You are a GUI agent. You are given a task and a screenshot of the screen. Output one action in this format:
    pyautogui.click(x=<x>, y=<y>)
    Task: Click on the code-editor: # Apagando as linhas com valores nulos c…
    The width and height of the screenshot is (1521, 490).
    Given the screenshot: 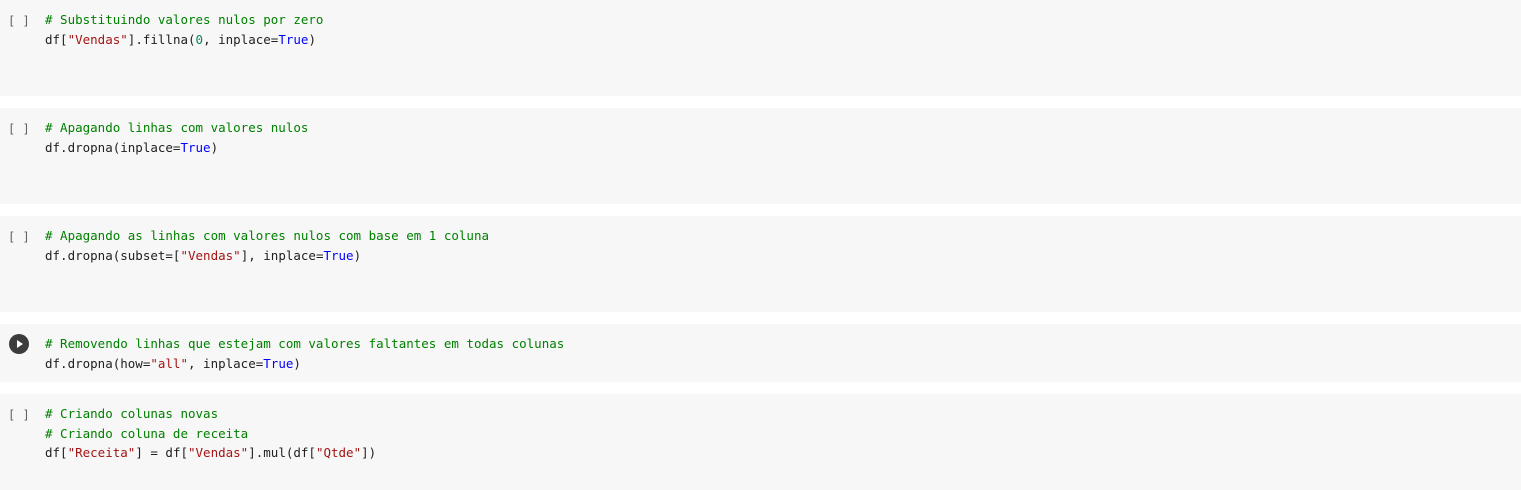 What is the action you would take?
    pyautogui.click(x=267, y=245)
    